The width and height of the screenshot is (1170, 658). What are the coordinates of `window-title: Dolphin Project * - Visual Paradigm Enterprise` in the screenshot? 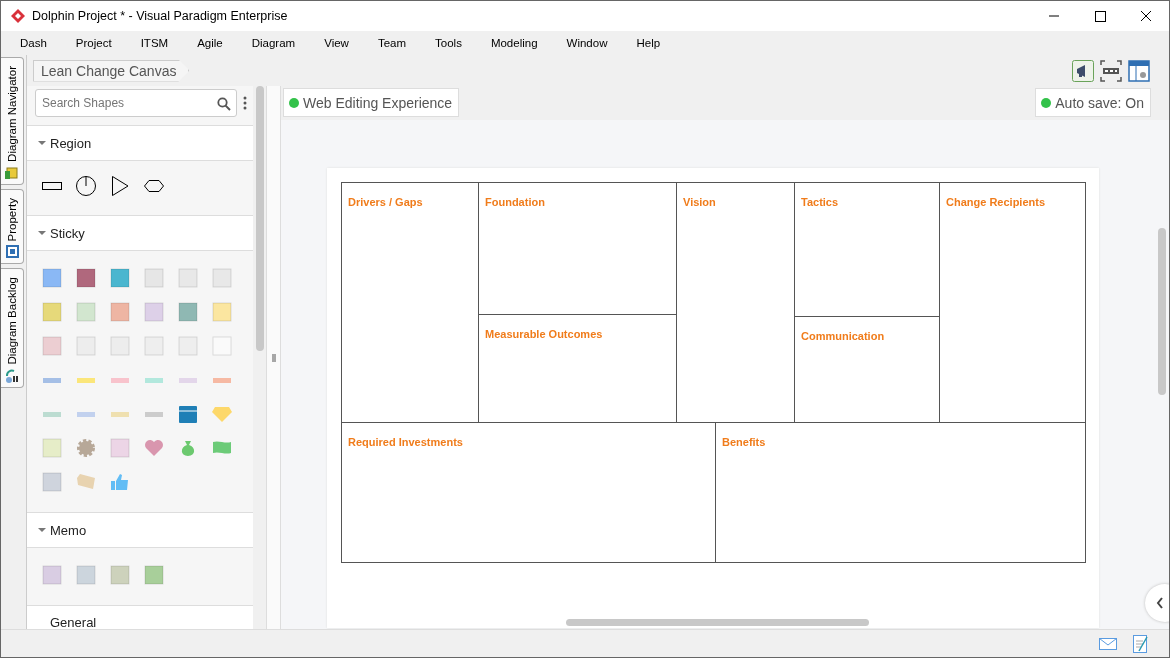 It's located at (160, 16).